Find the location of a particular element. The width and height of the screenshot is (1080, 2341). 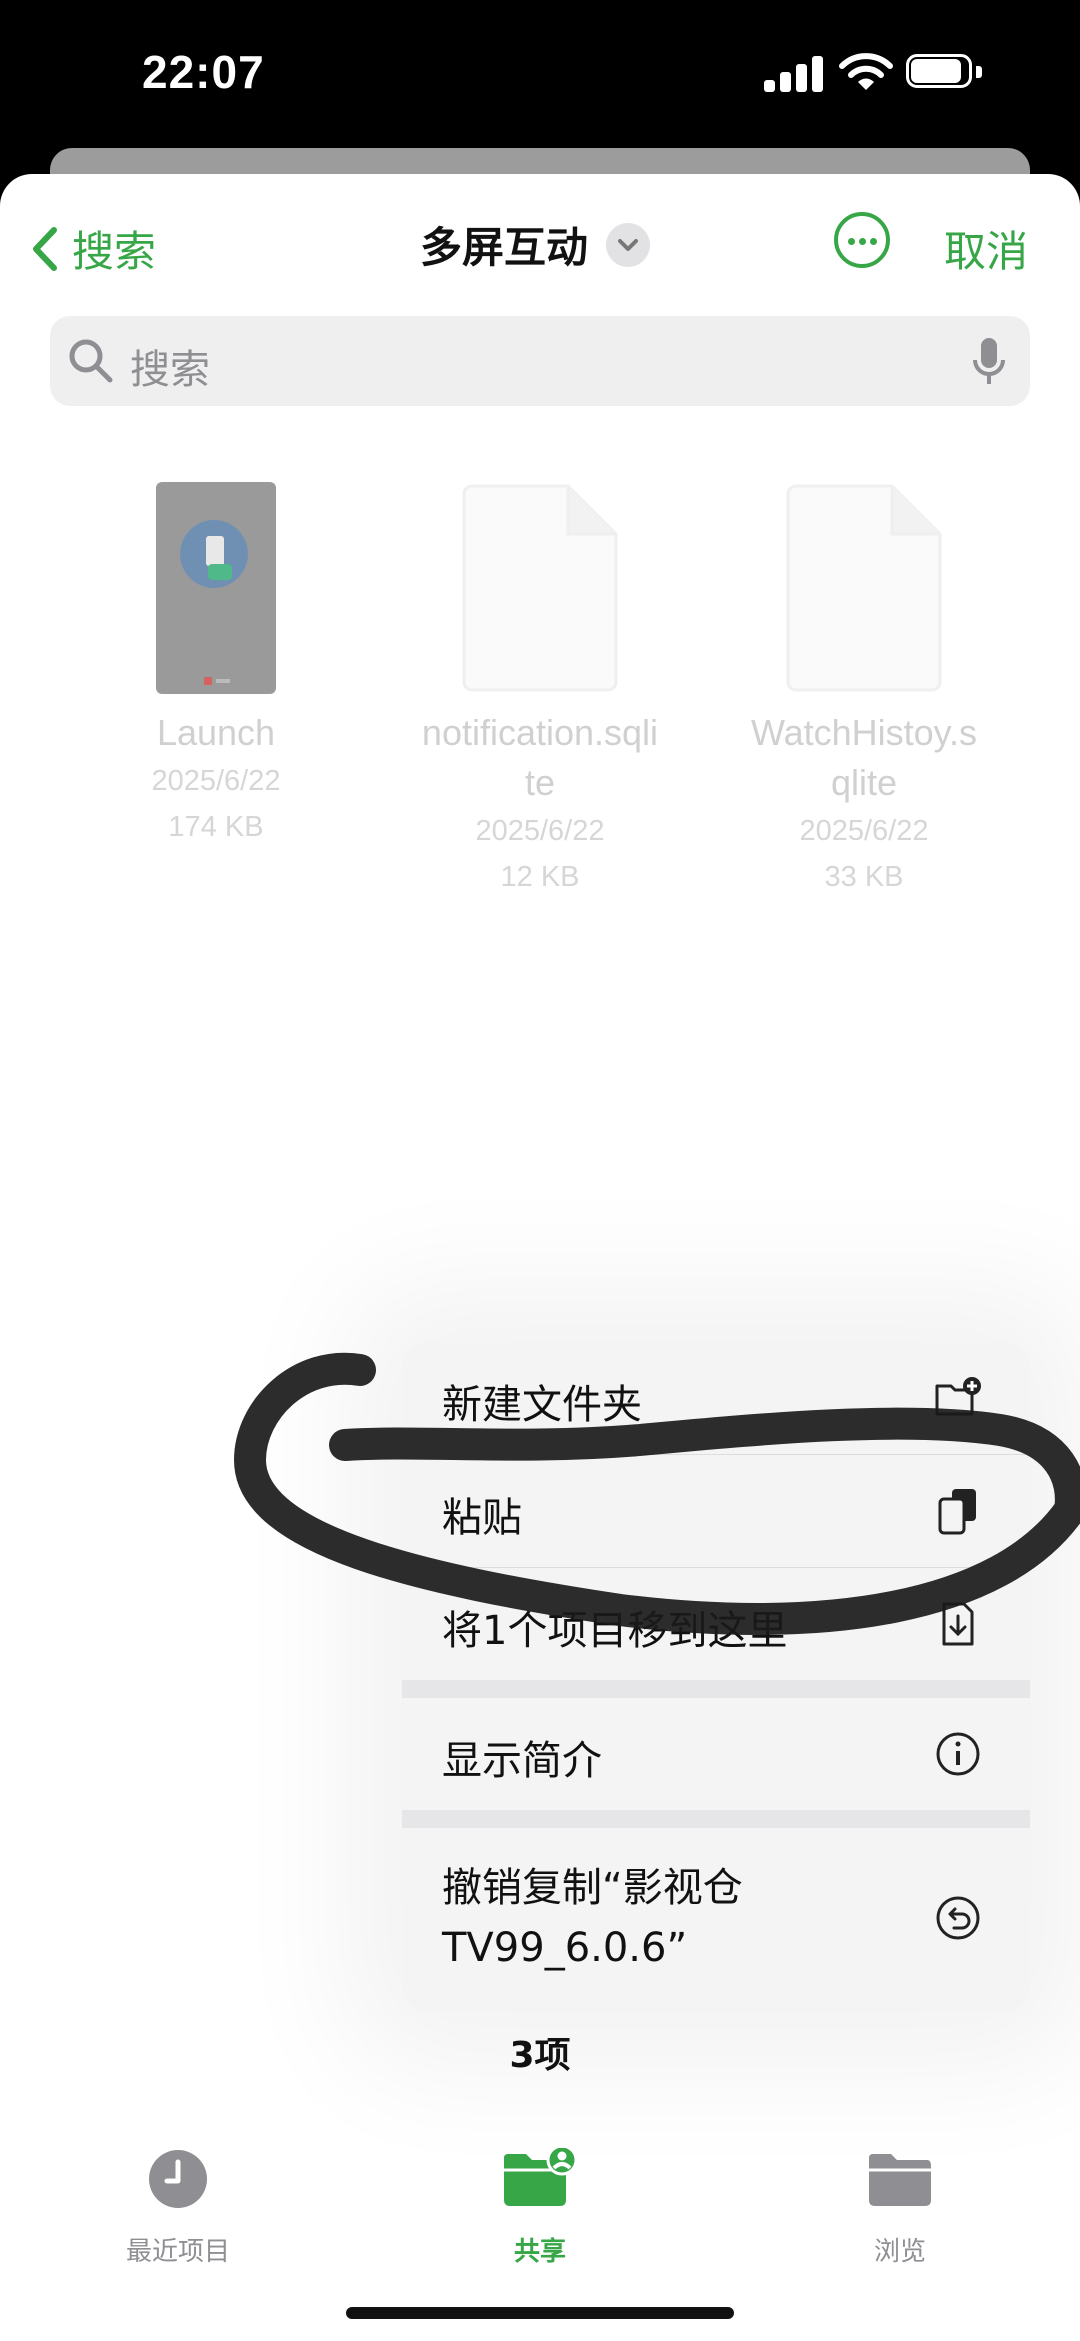

menu-item-label: 新建文件夹 is located at coordinates (542, 1405).